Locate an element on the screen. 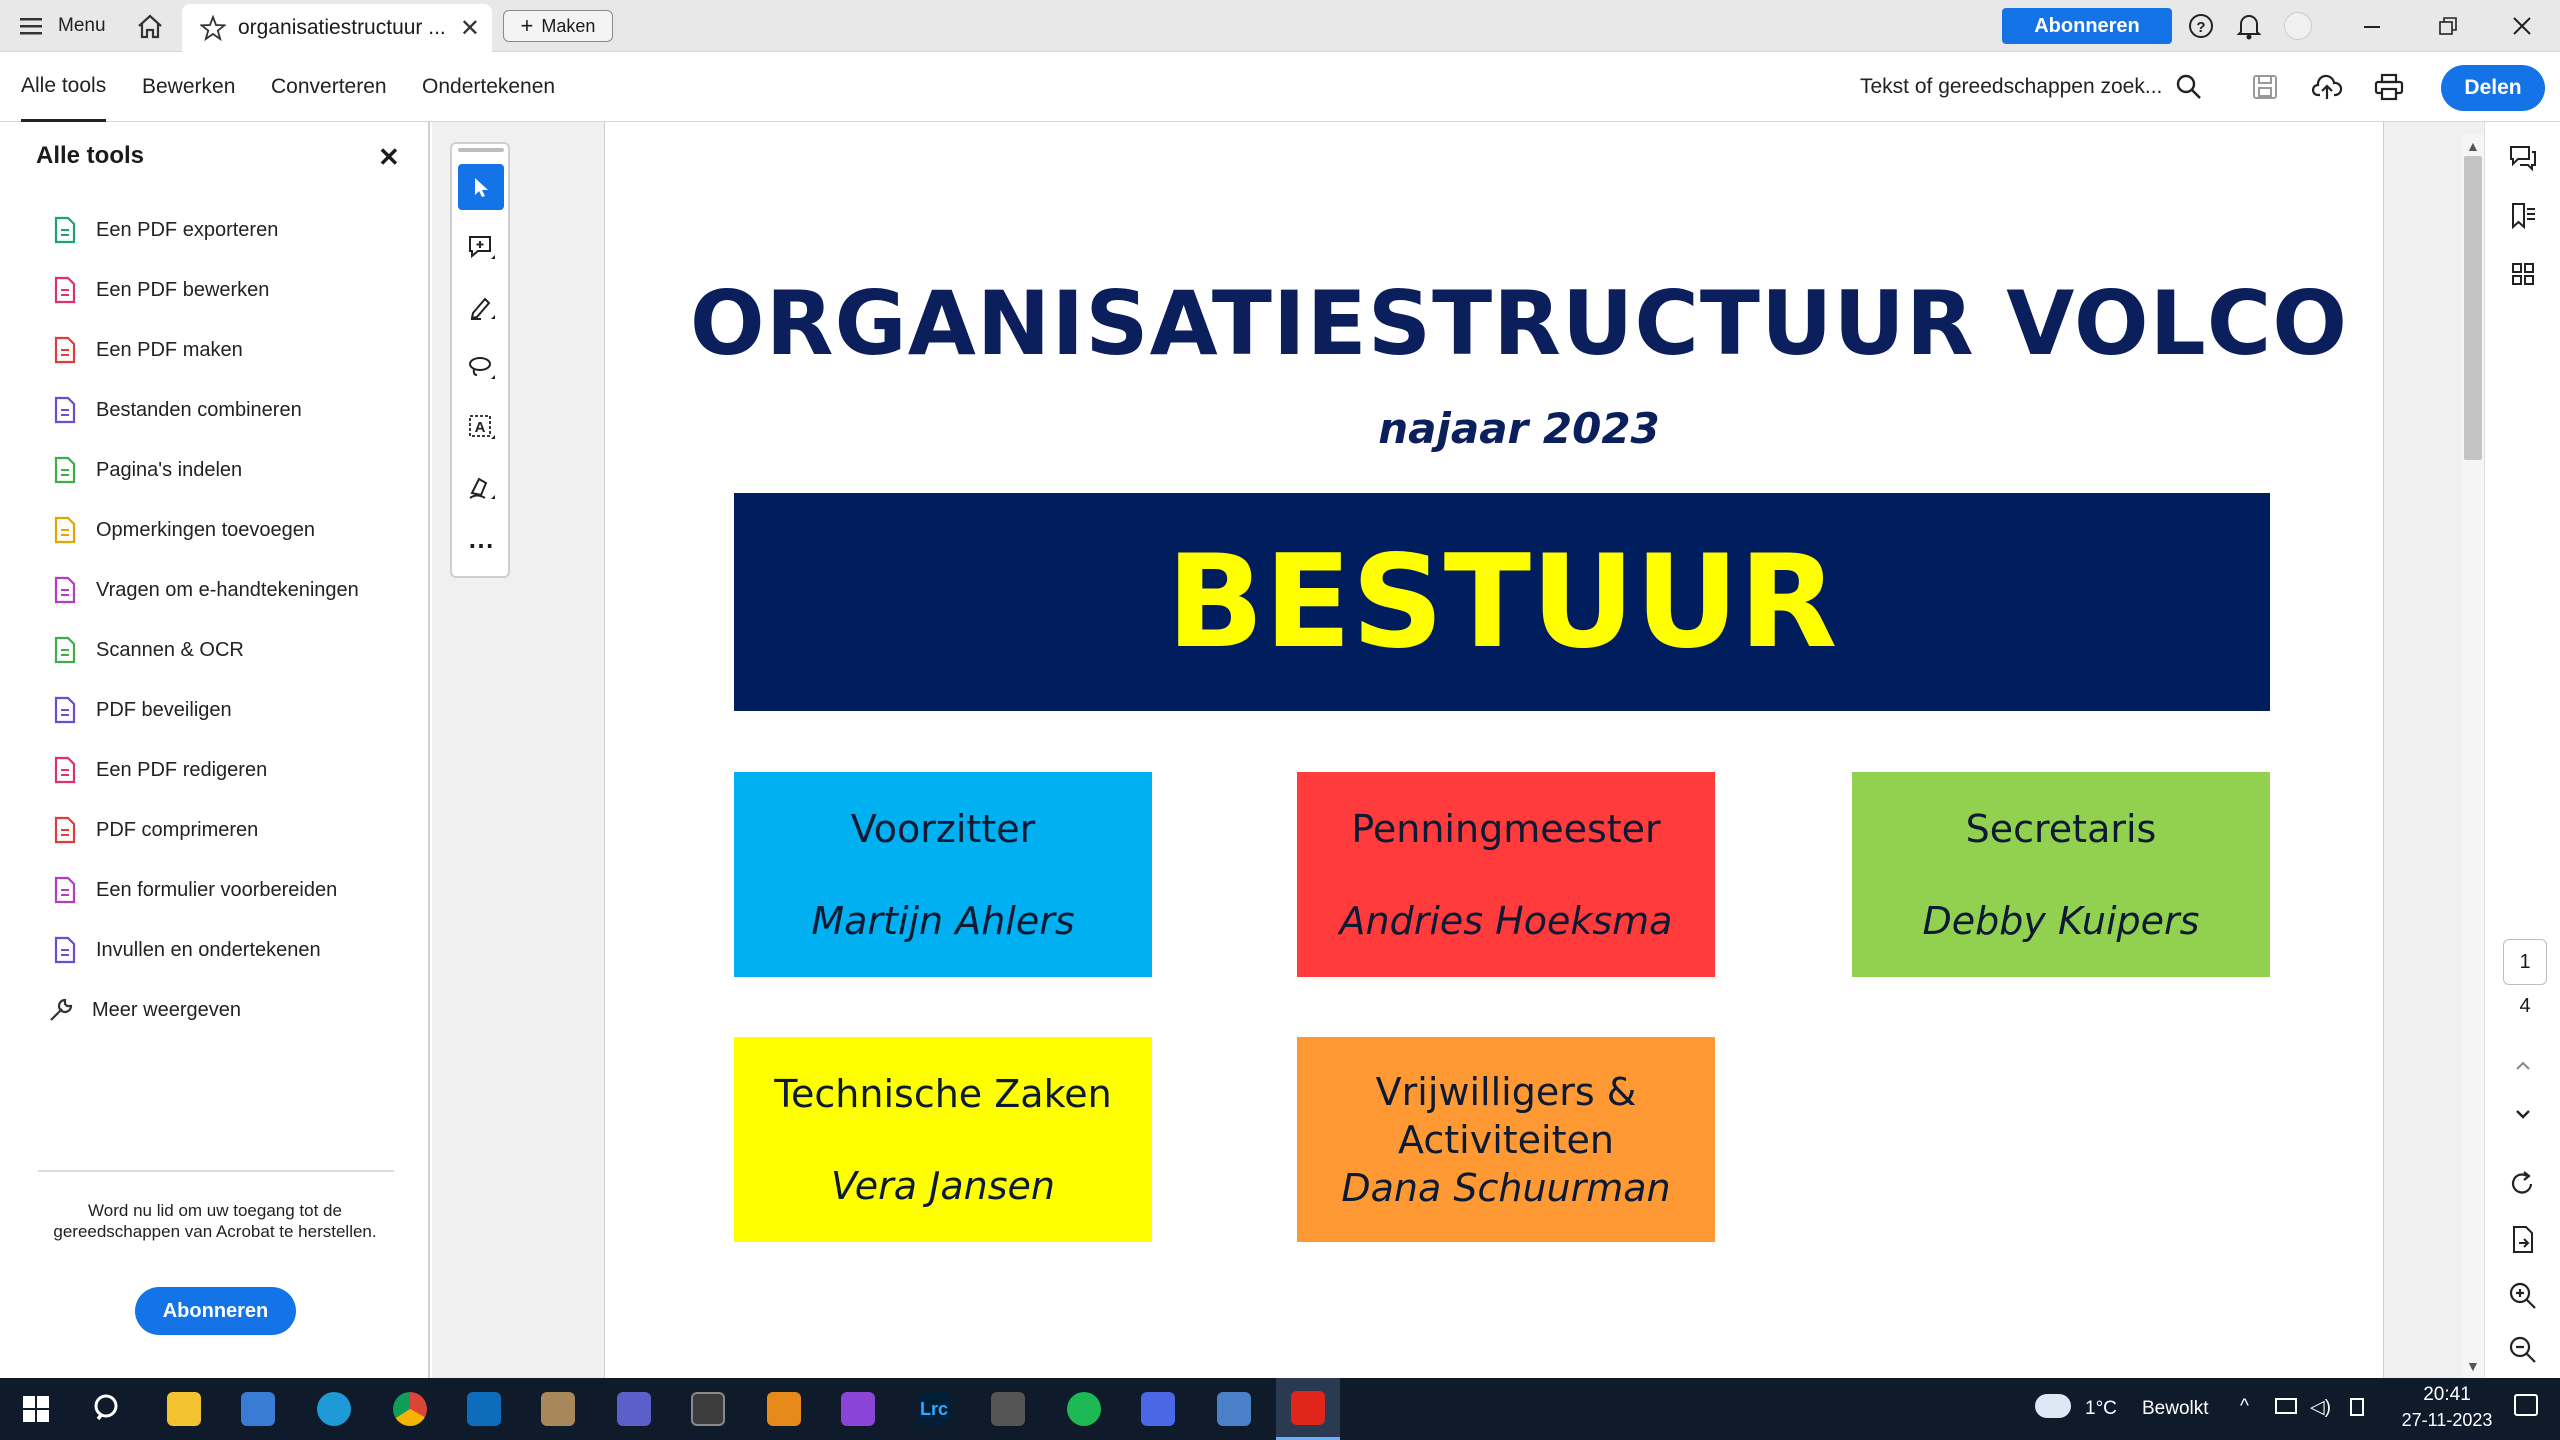  tool-item: Een PDF maken is located at coordinates (146, 350).